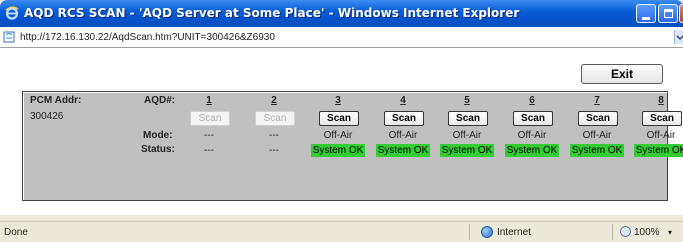 The width and height of the screenshot is (683, 242). I want to click on aqd-number: 7, so click(597, 100).